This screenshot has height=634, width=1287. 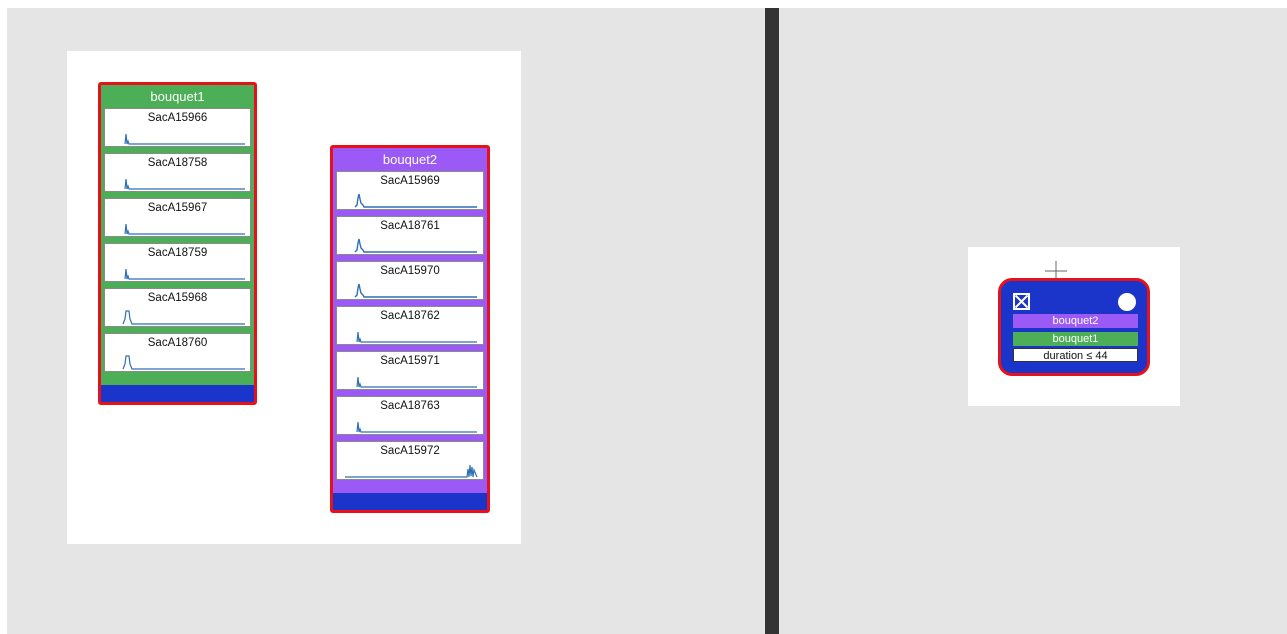 I want to click on sample-item: SacA18762, so click(x=410, y=325).